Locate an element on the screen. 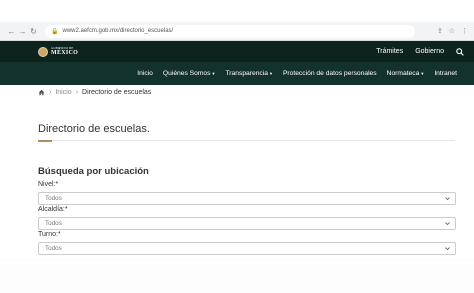  page-title: Directorio de escuelas. is located at coordinates (94, 129).